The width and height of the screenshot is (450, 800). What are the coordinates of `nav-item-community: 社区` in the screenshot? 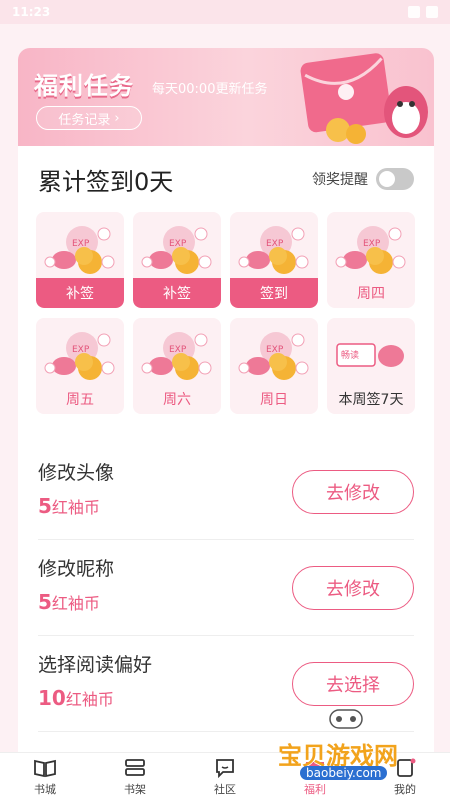 It's located at (225, 776).